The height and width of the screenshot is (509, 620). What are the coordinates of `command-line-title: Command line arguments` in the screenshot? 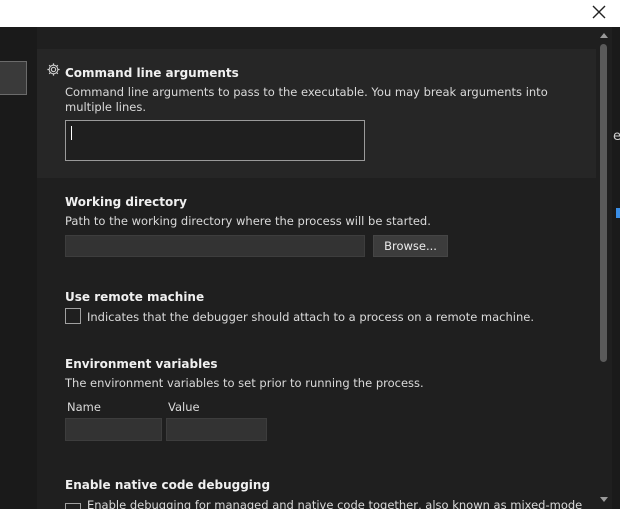 It's located at (152, 73).